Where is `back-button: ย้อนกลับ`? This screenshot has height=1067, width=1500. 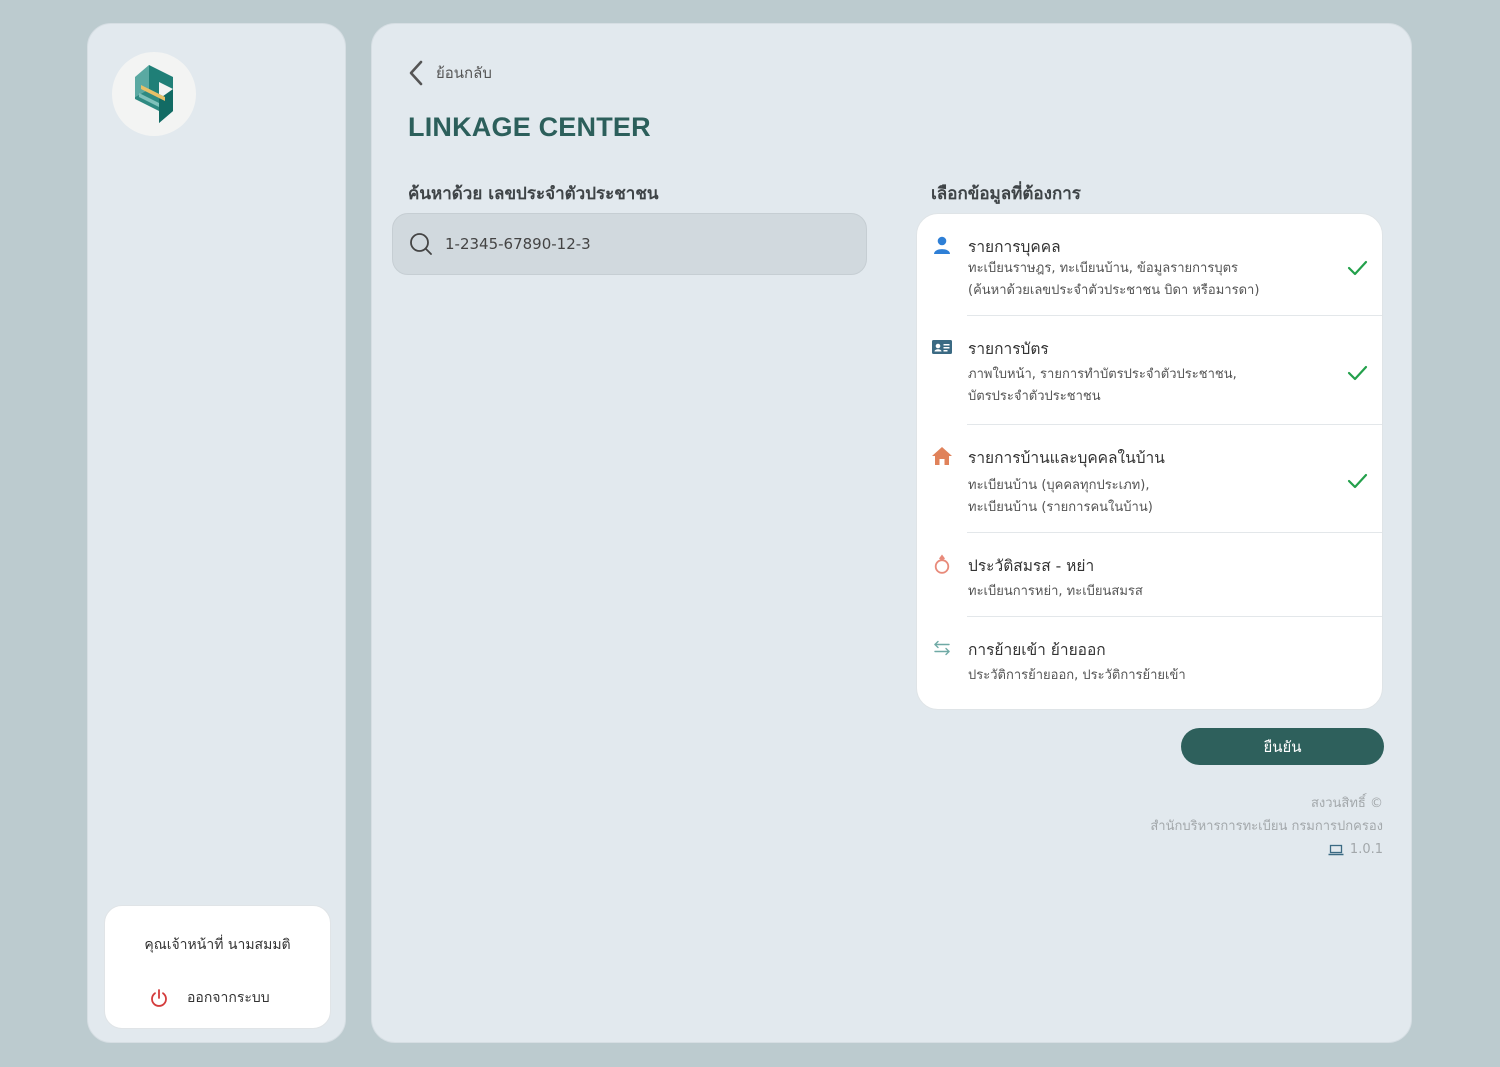
back-button: ย้อนกลับ is located at coordinates (450, 73).